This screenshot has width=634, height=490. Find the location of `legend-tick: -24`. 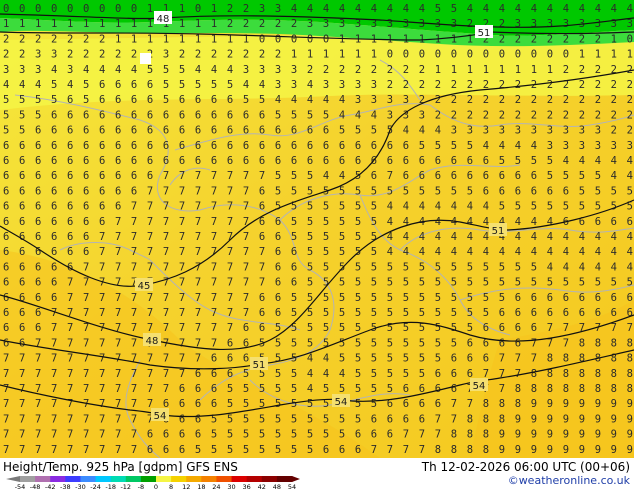

legend-tick: -24 is located at coordinates (95, 486).